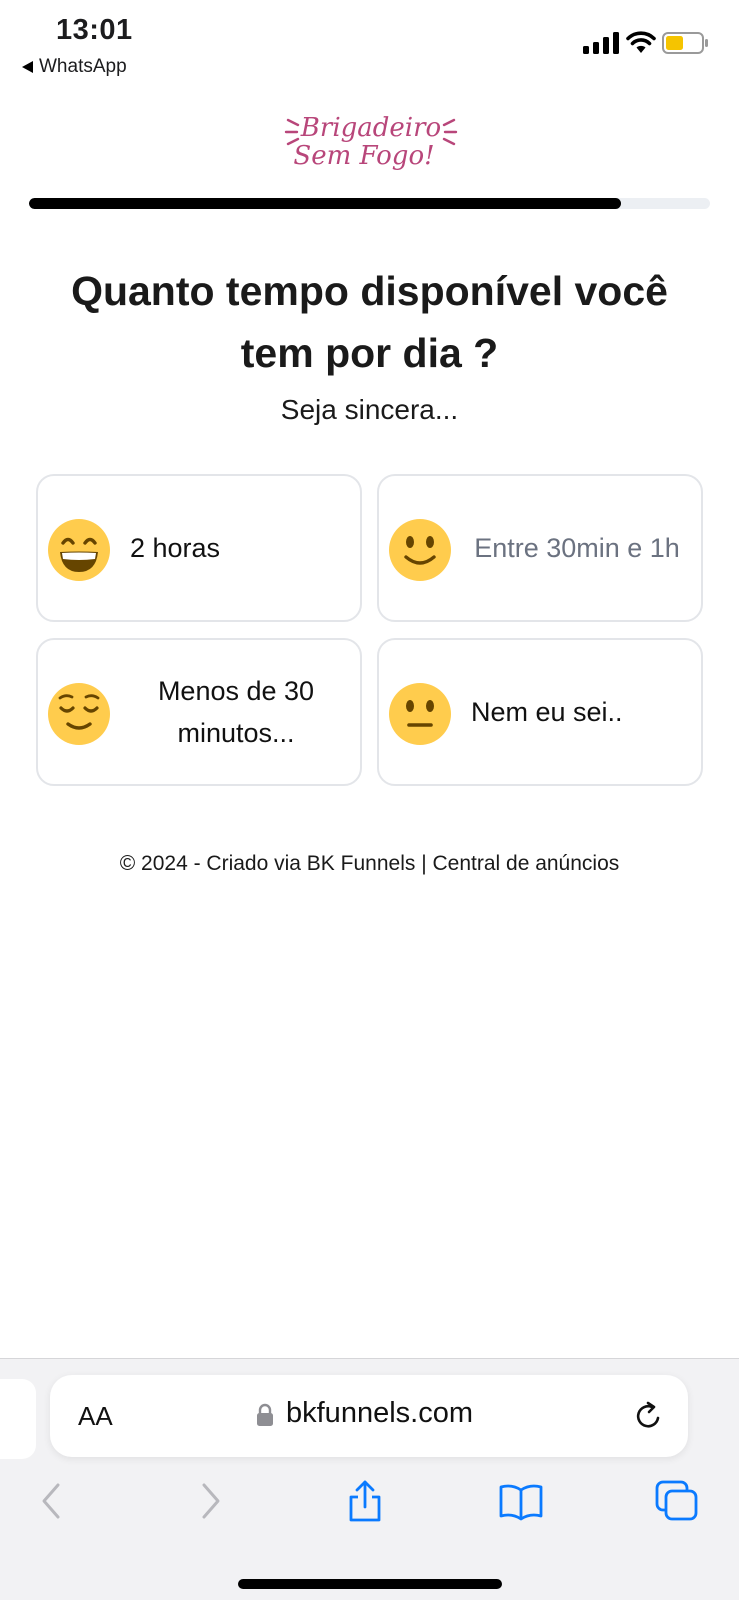 This screenshot has height=1600, width=739. I want to click on option-nem-eu-sei: Nem eu sei.., so click(540, 712).